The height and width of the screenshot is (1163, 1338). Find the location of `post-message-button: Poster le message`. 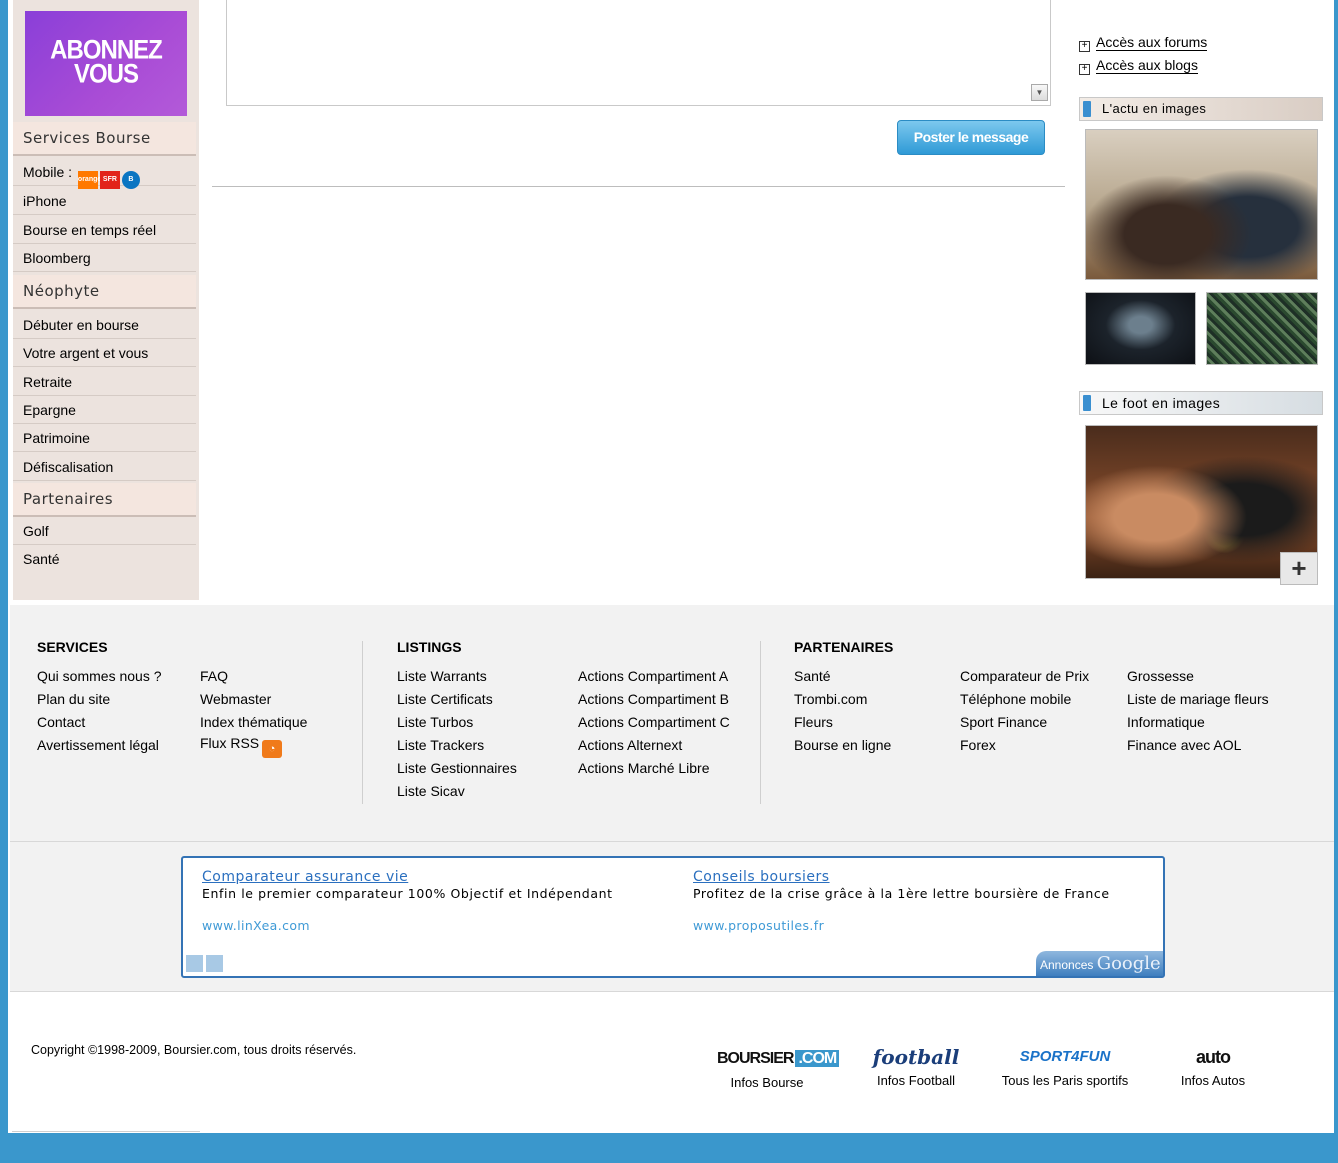

post-message-button: Poster le message is located at coordinates (971, 137).